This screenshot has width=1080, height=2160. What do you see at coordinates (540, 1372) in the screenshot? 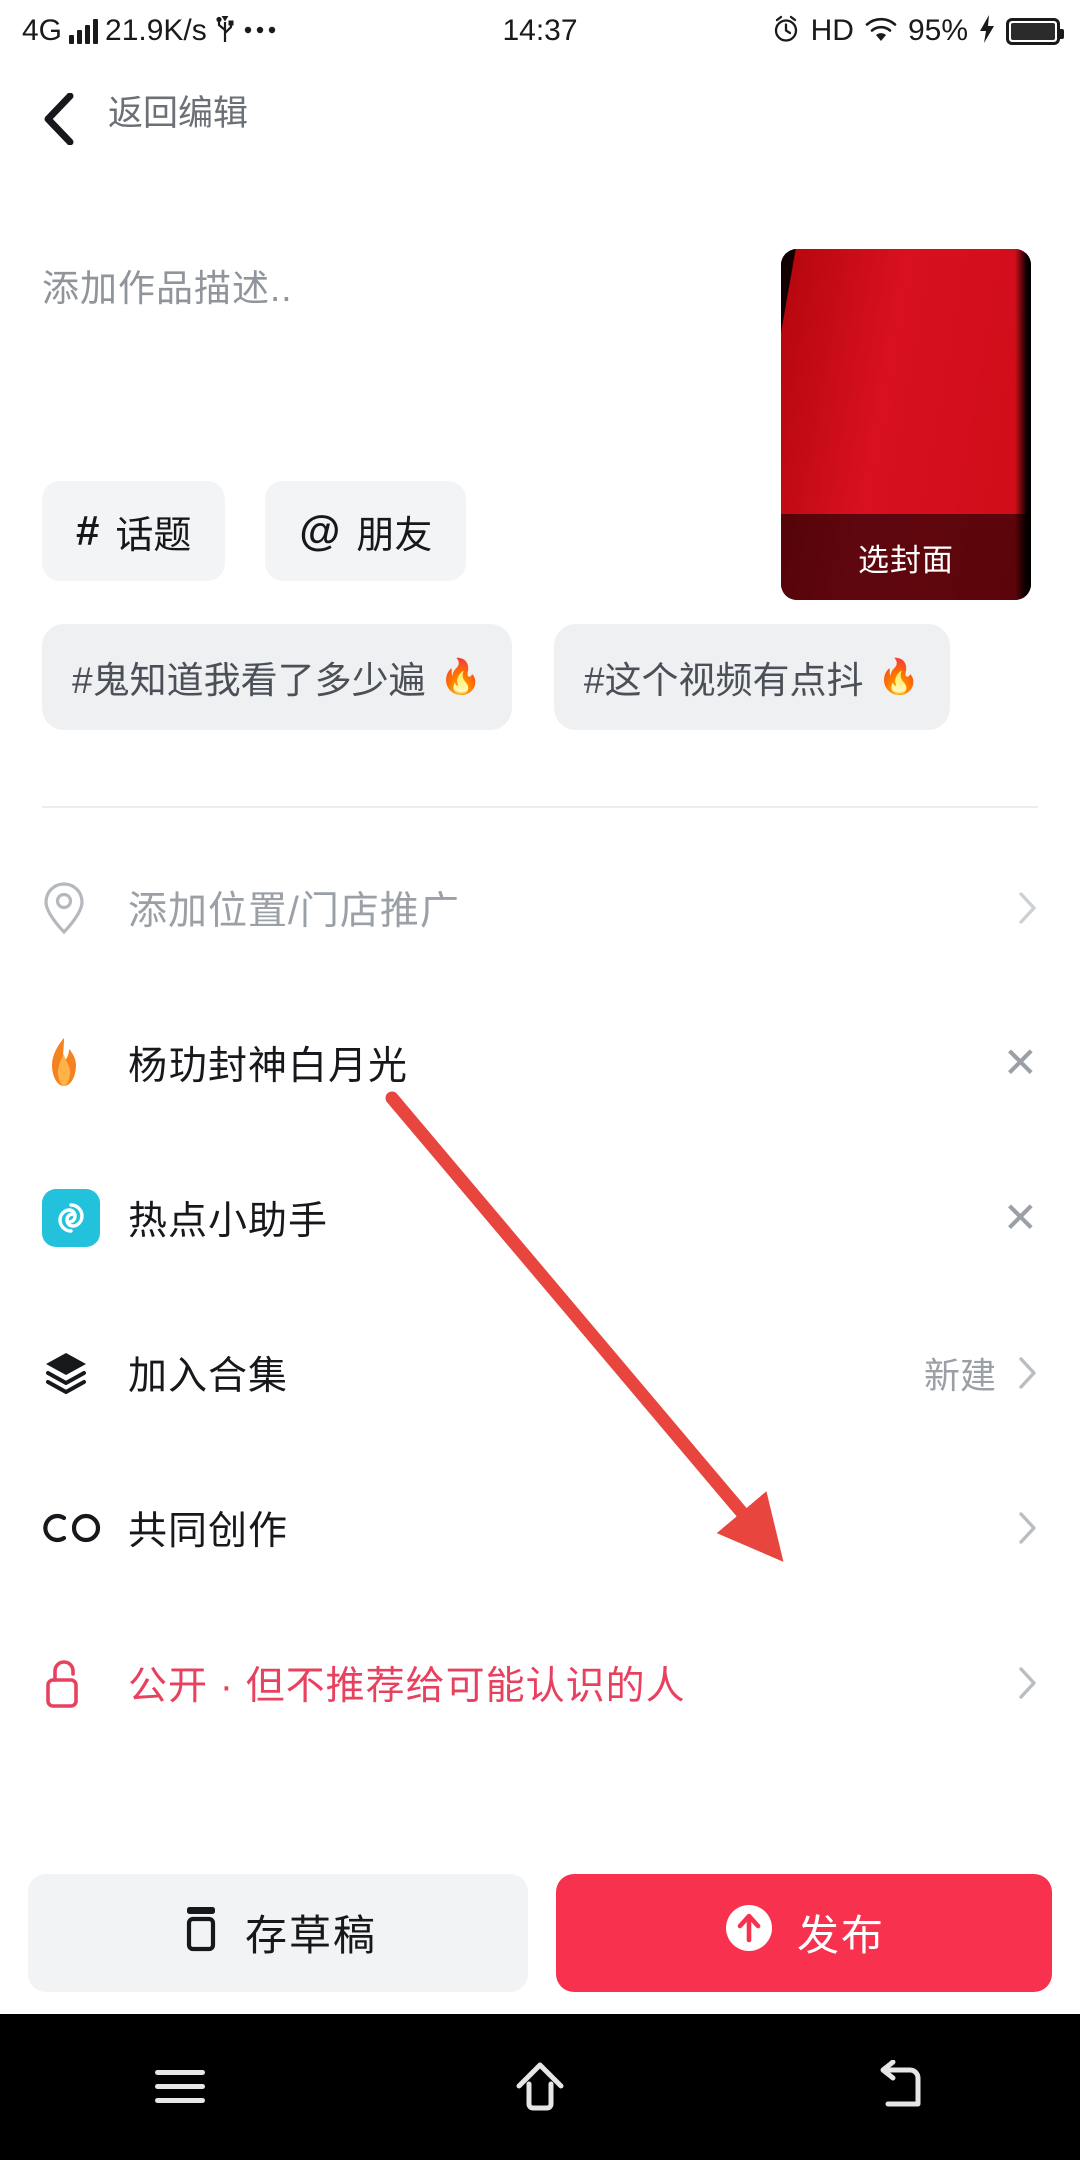
I see `list-item-collection: 加入合集 新建` at bounding box center [540, 1372].